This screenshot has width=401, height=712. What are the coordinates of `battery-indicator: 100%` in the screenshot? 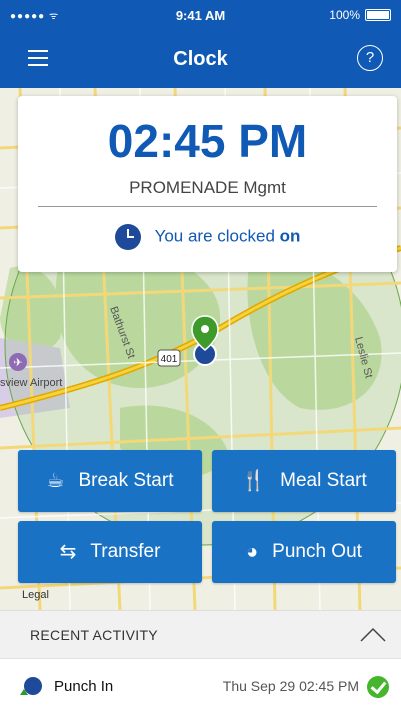 It's located at (360, 15).